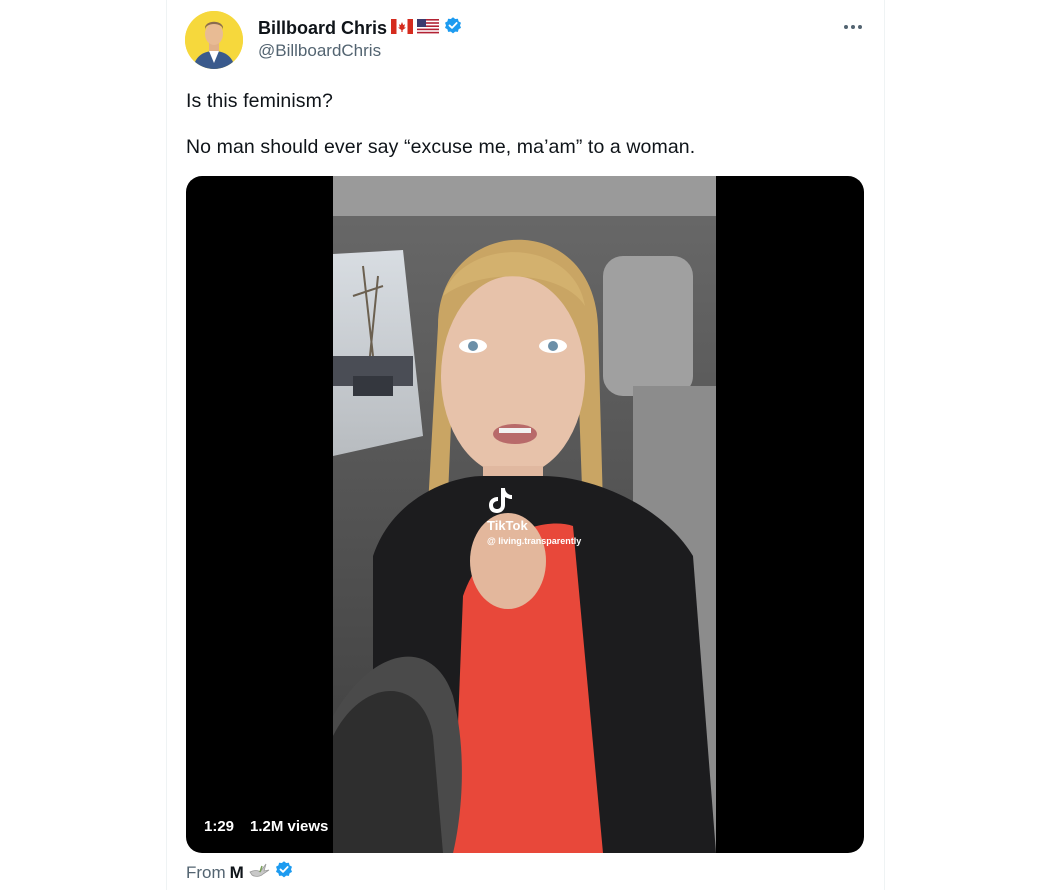  I want to click on video-views: 1.2M views, so click(289, 826).